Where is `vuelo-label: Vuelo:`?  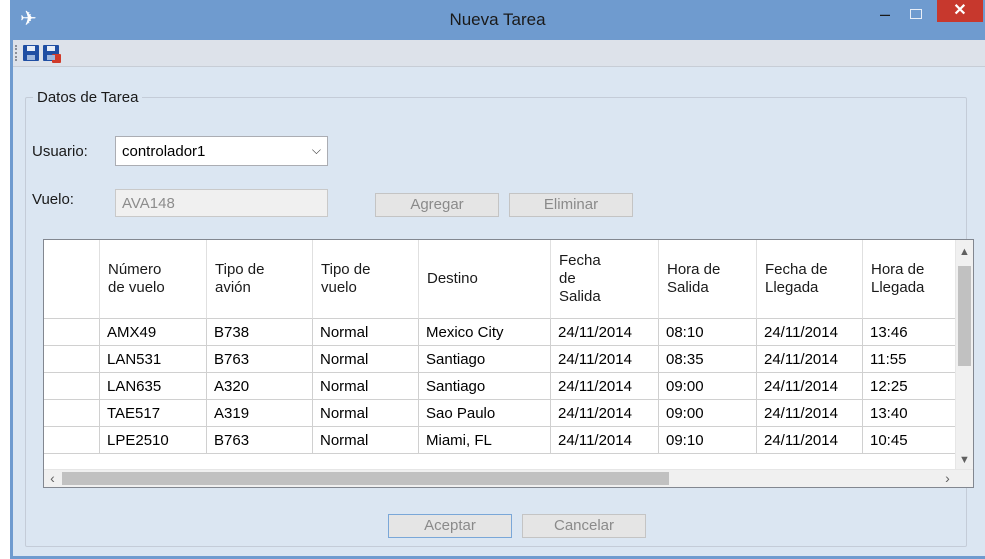 vuelo-label: Vuelo: is located at coordinates (53, 199).